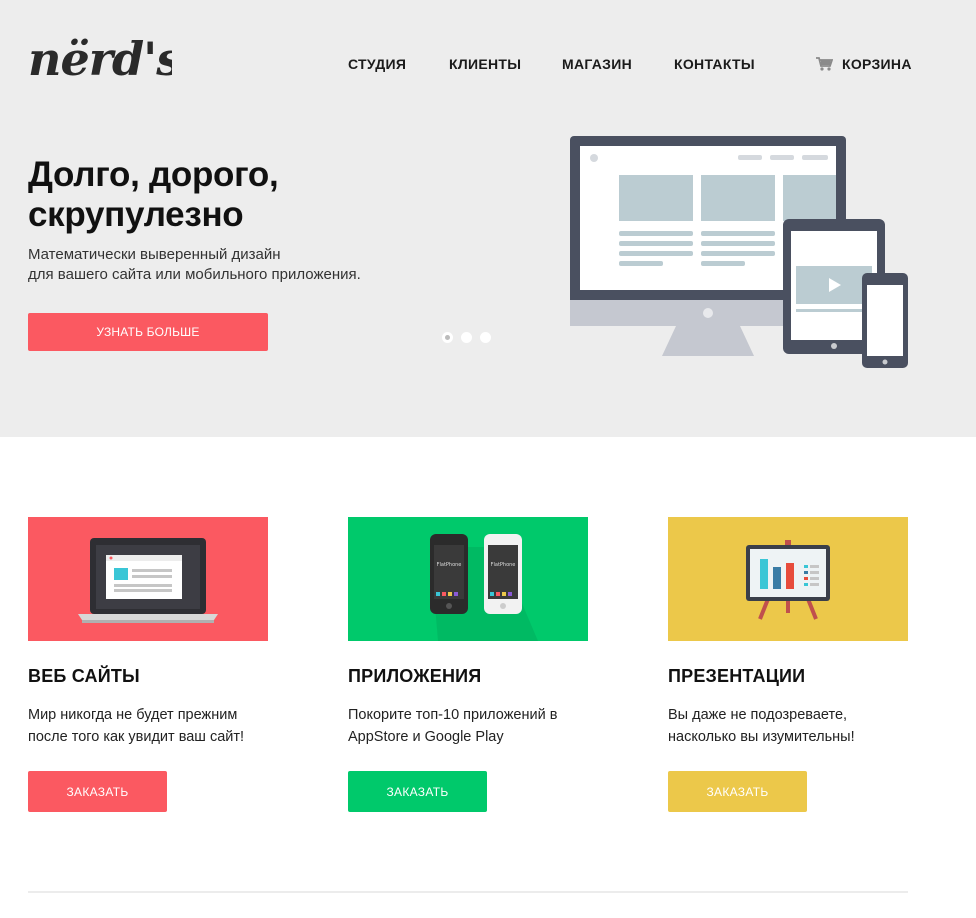  I want to click on nav-item-studio: СТУДИЯ, so click(377, 64).